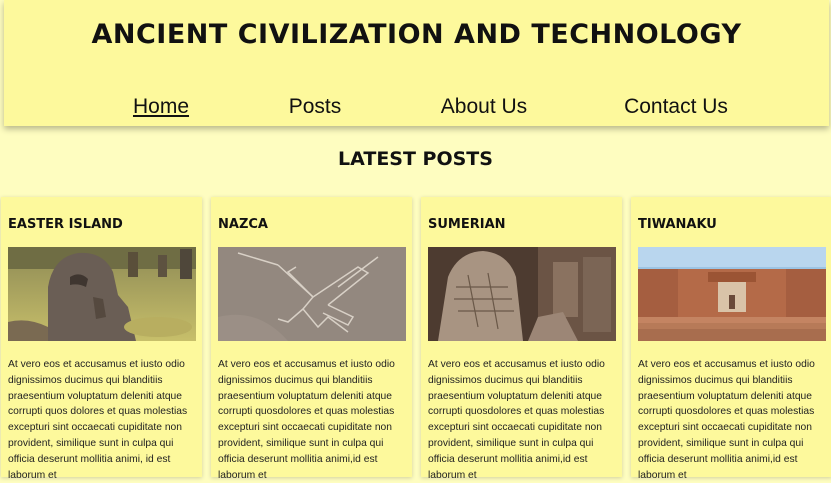 Image resolution: width=831 pixels, height=483 pixels. I want to click on post-title: Nazca, so click(243, 224).